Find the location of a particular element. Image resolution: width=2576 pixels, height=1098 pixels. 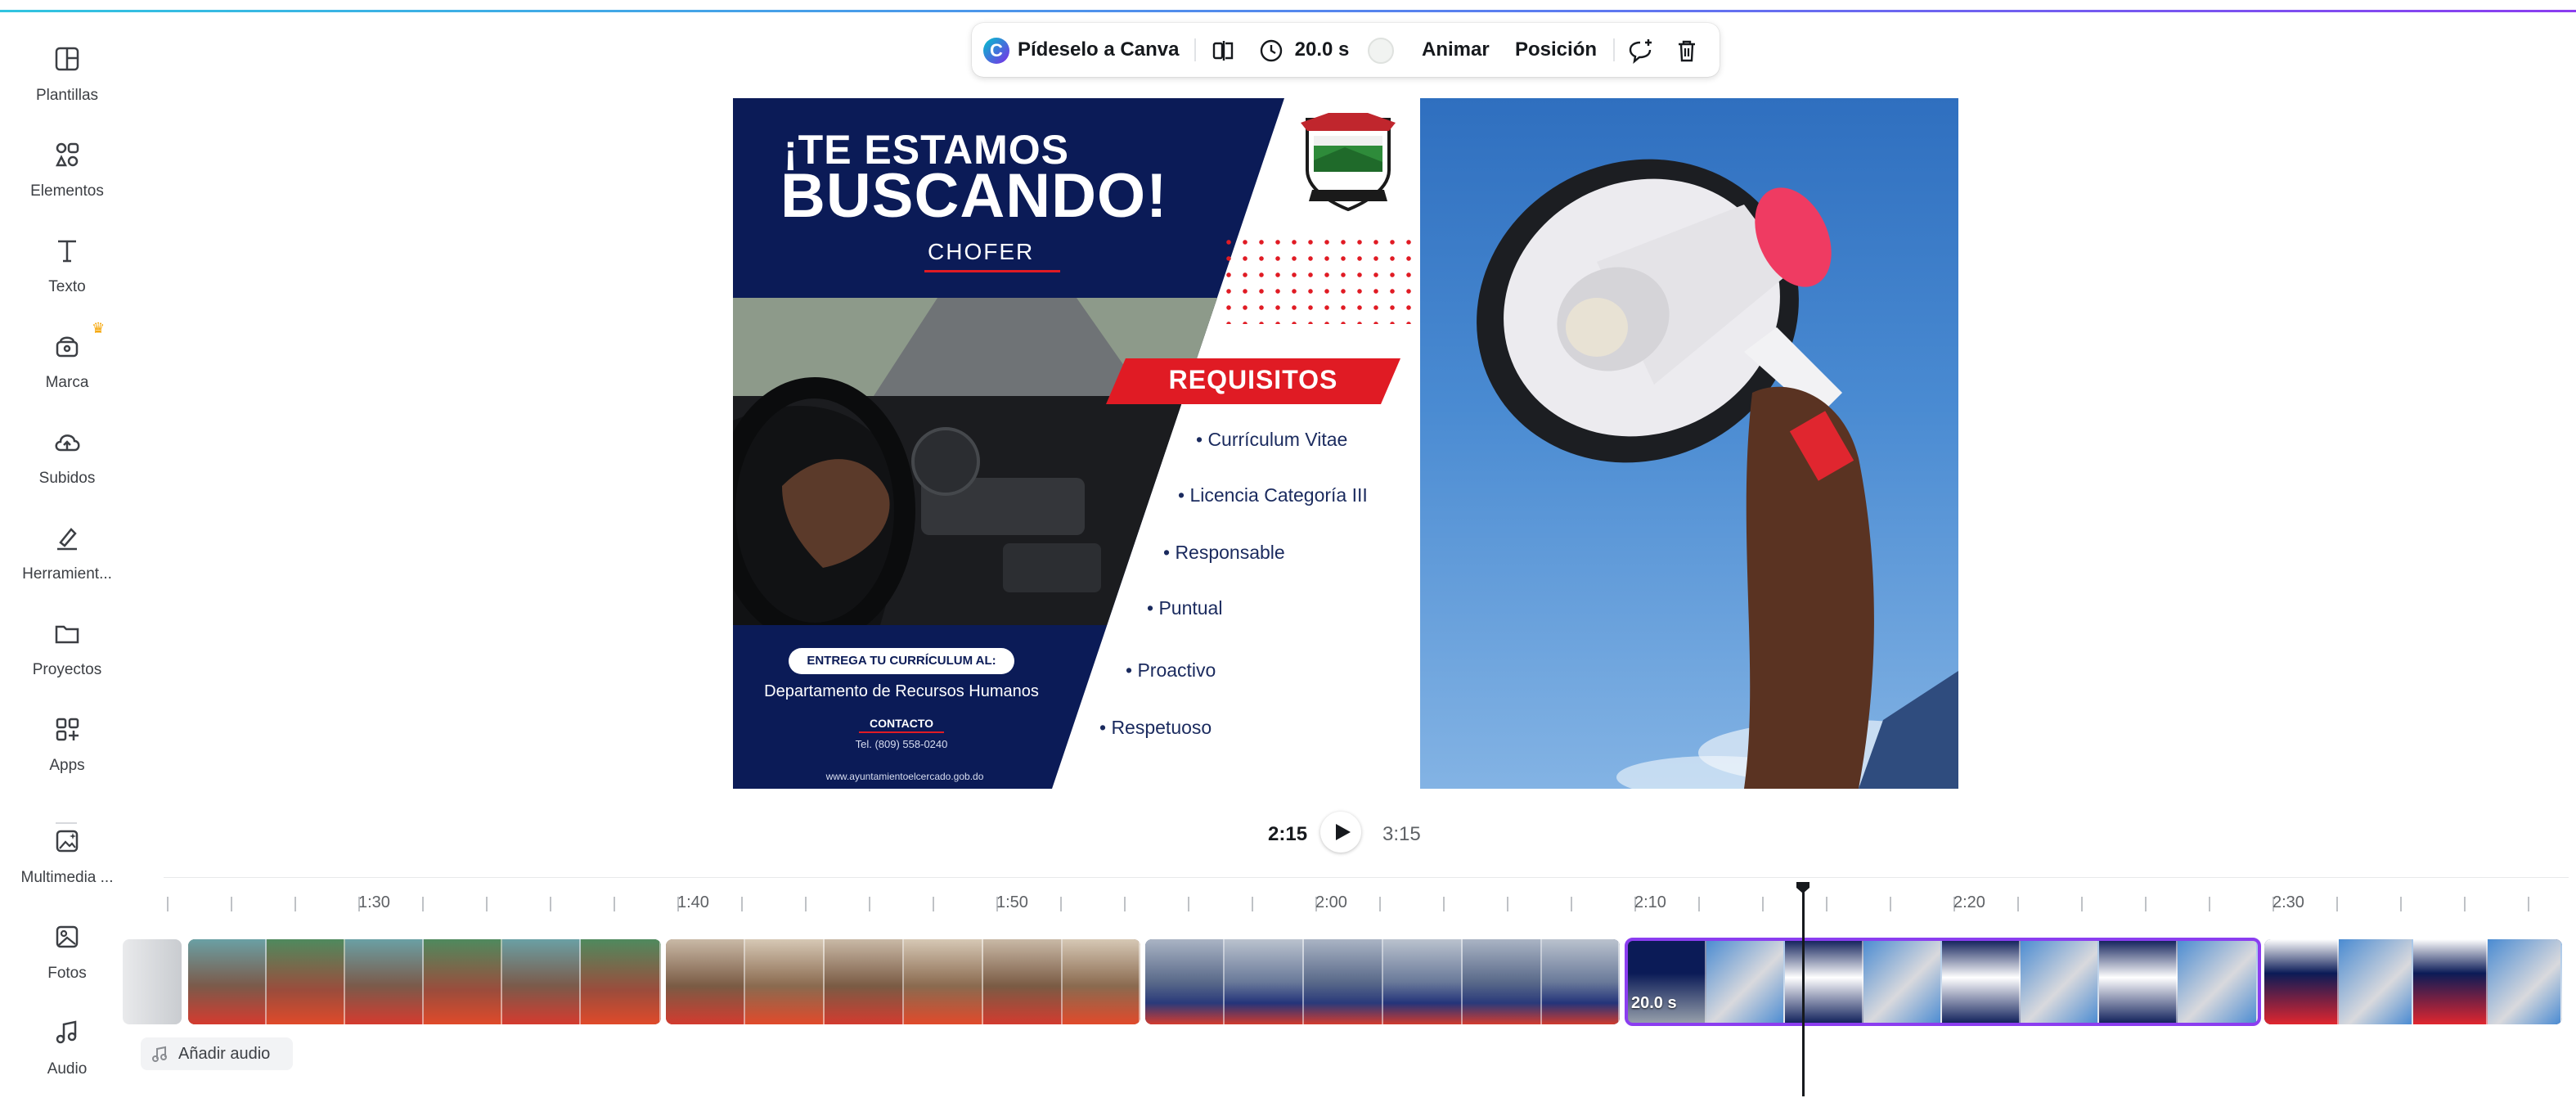

play-icon is located at coordinates (1343, 832).